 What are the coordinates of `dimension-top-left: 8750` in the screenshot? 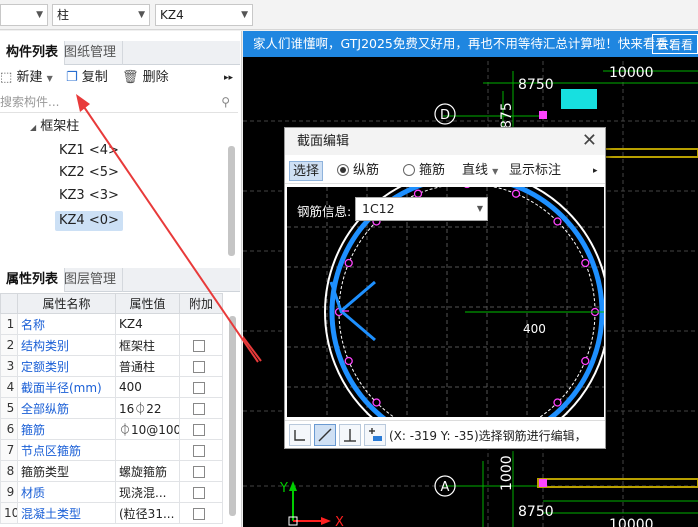 It's located at (536, 85).